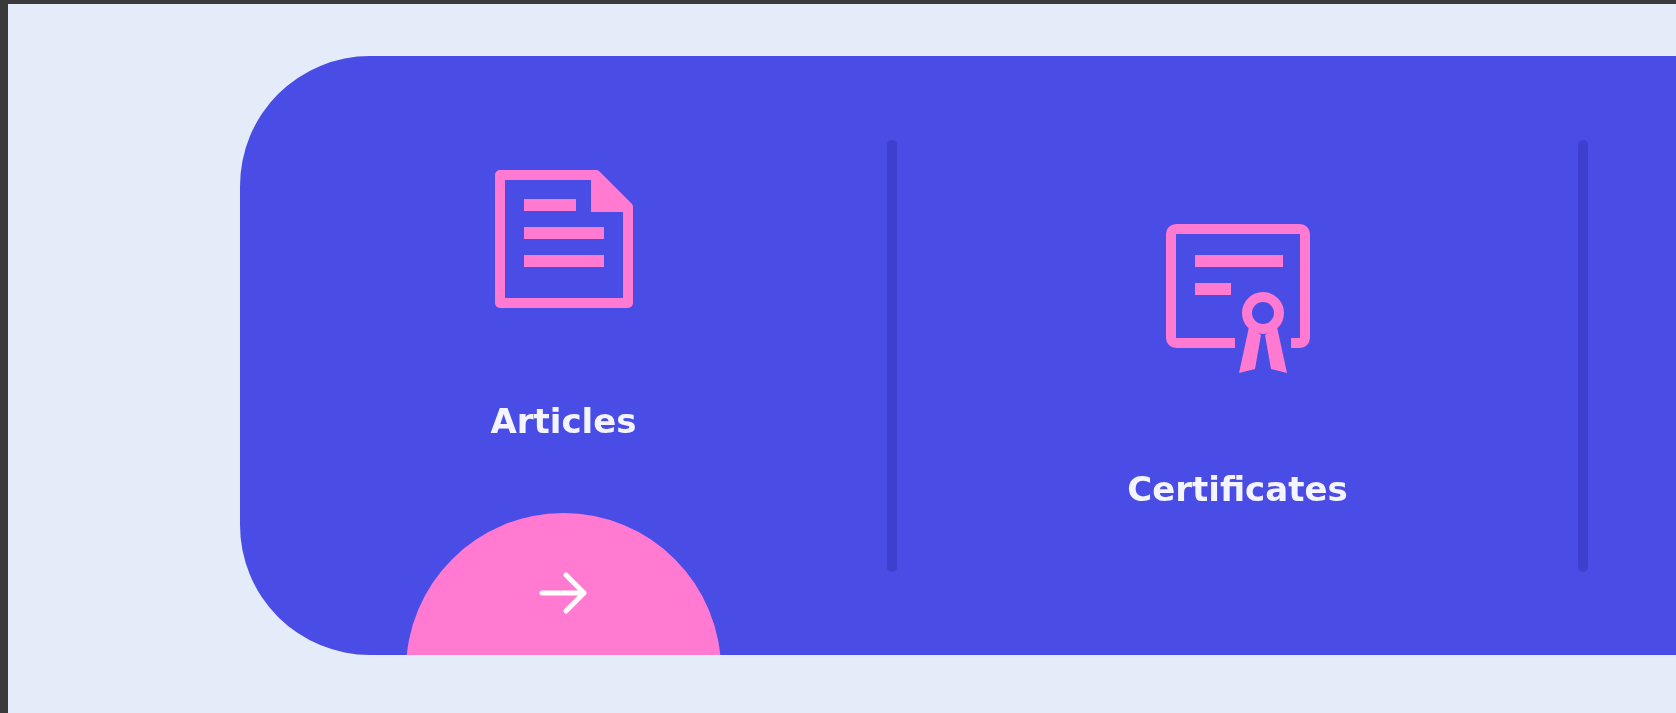 This screenshot has height=713, width=1676. What do you see at coordinates (563, 421) in the screenshot?
I see `feature-label: Articles` at bounding box center [563, 421].